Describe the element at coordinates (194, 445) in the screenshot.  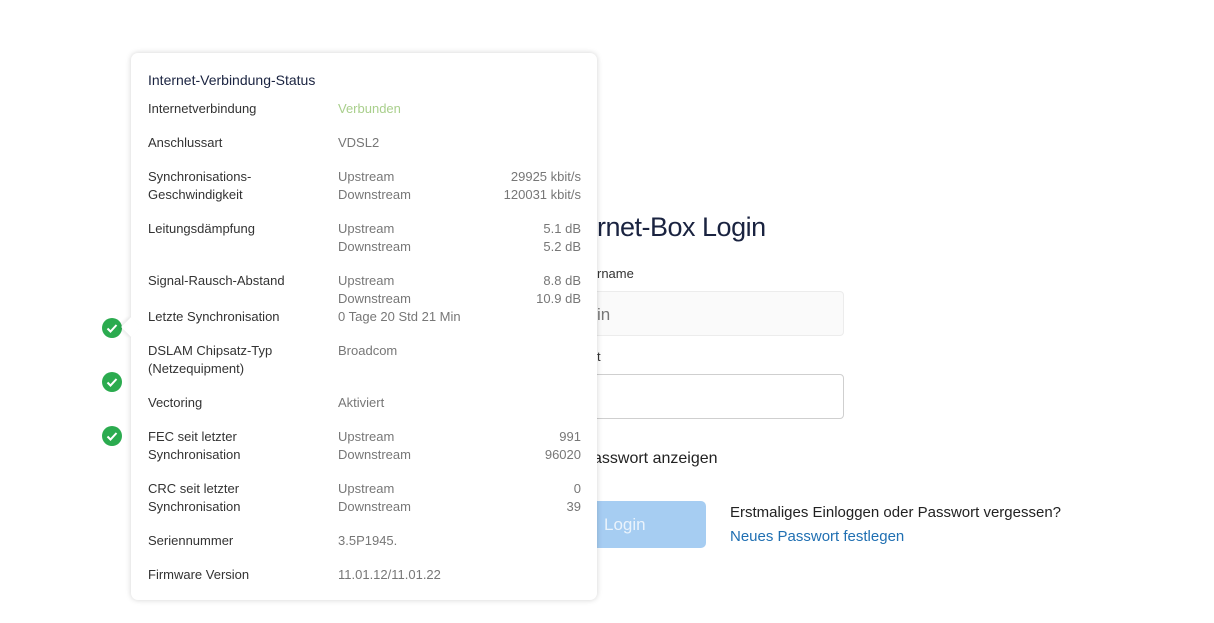
I see `status-label: FEC seit letzter Synchronisation` at that location.